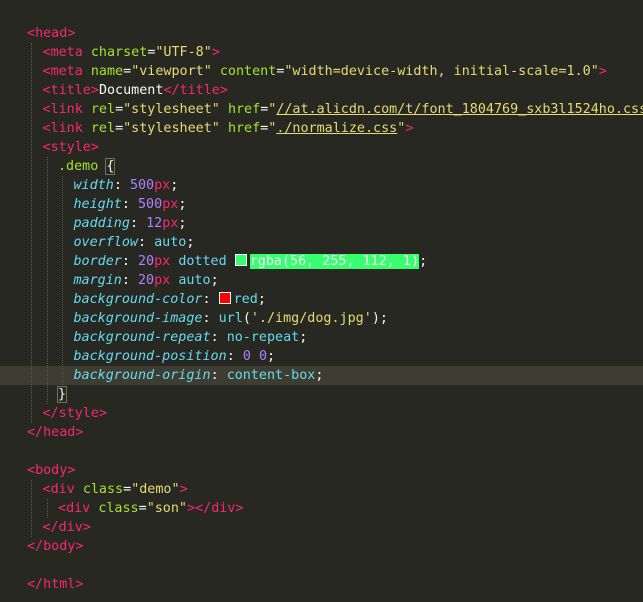  I want to click on code-line: background-color: red;, so click(321, 299).